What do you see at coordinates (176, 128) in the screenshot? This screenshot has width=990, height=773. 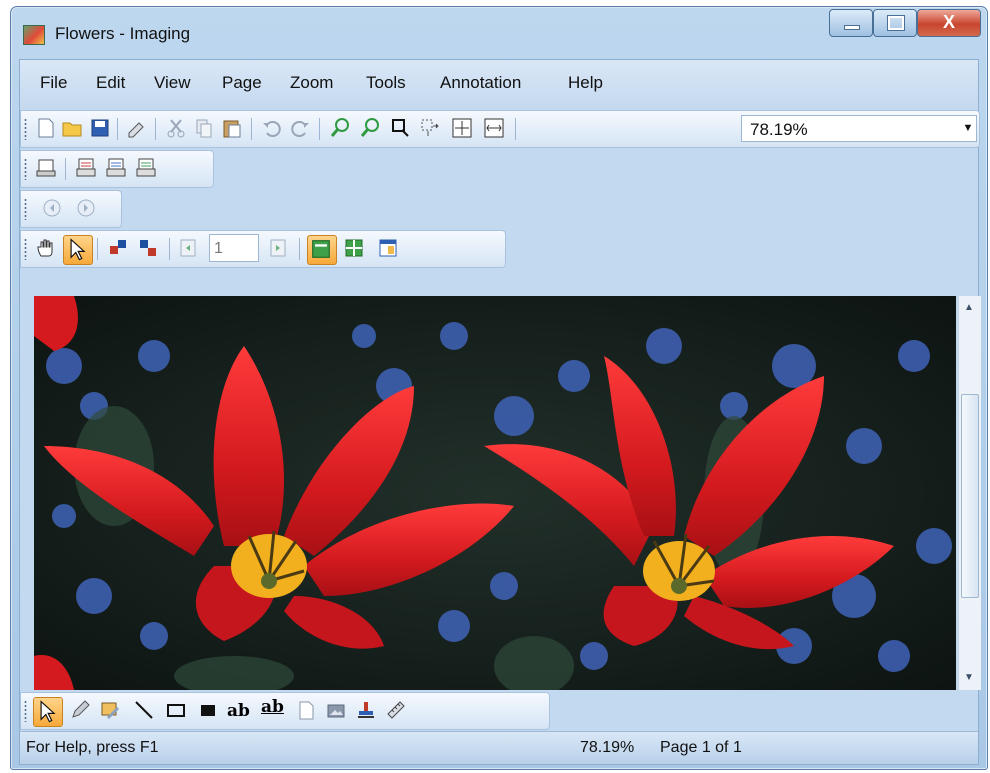 I see `cut-icon` at bounding box center [176, 128].